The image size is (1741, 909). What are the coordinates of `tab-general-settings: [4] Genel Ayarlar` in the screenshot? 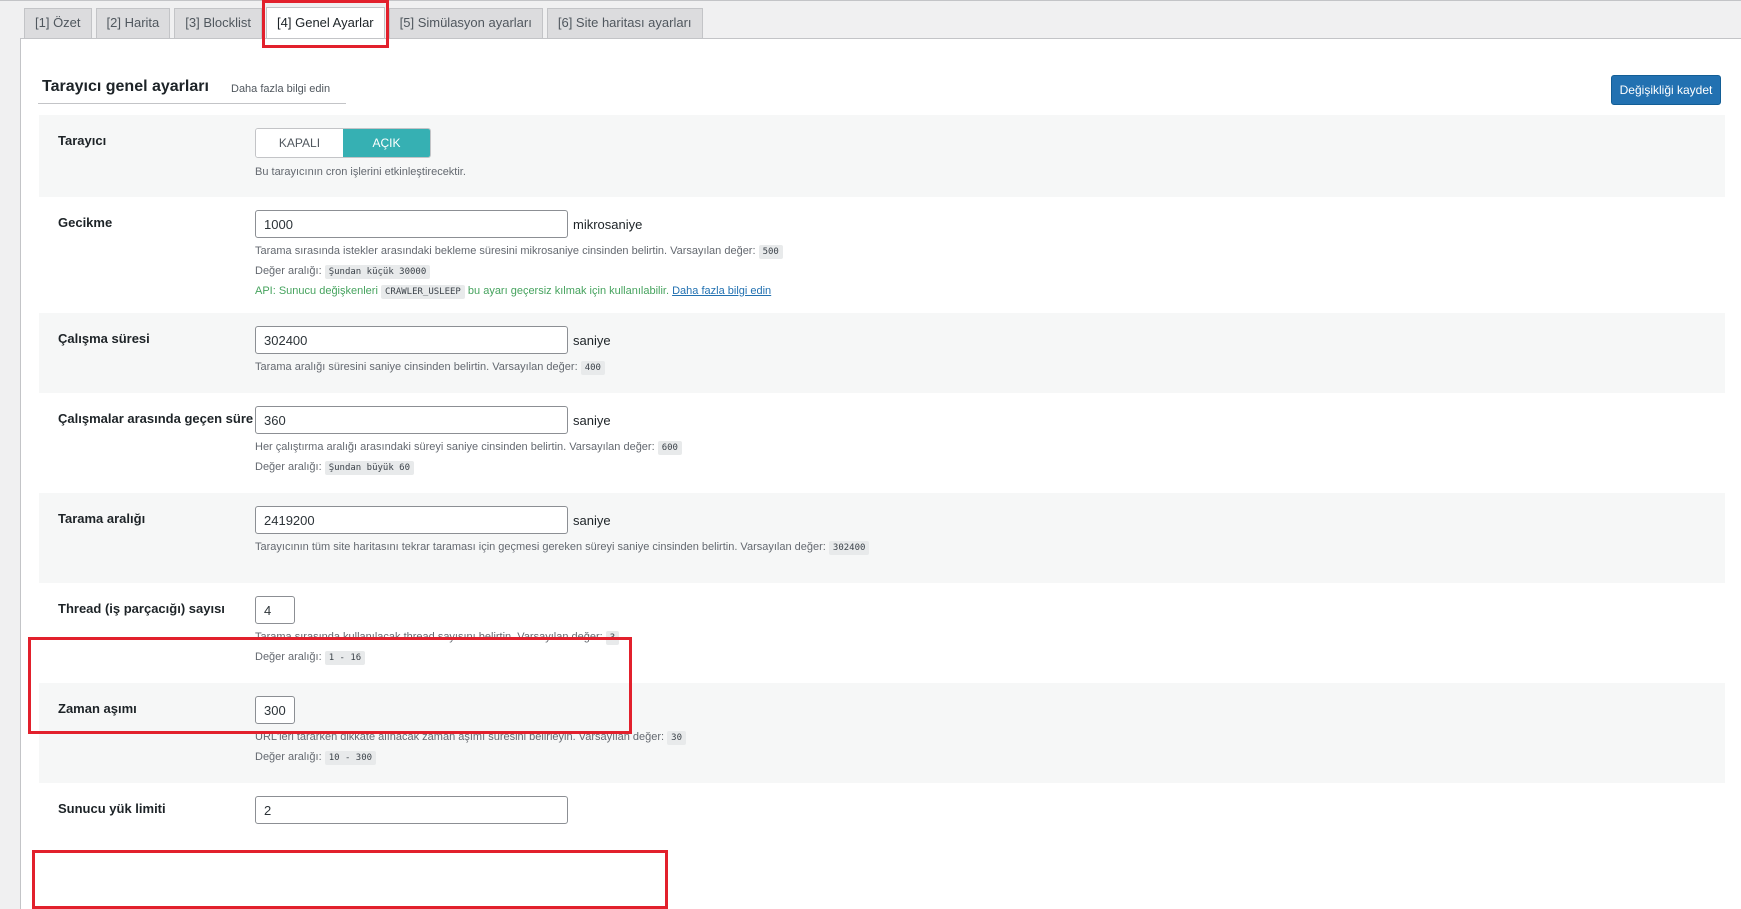 It's located at (325, 23).